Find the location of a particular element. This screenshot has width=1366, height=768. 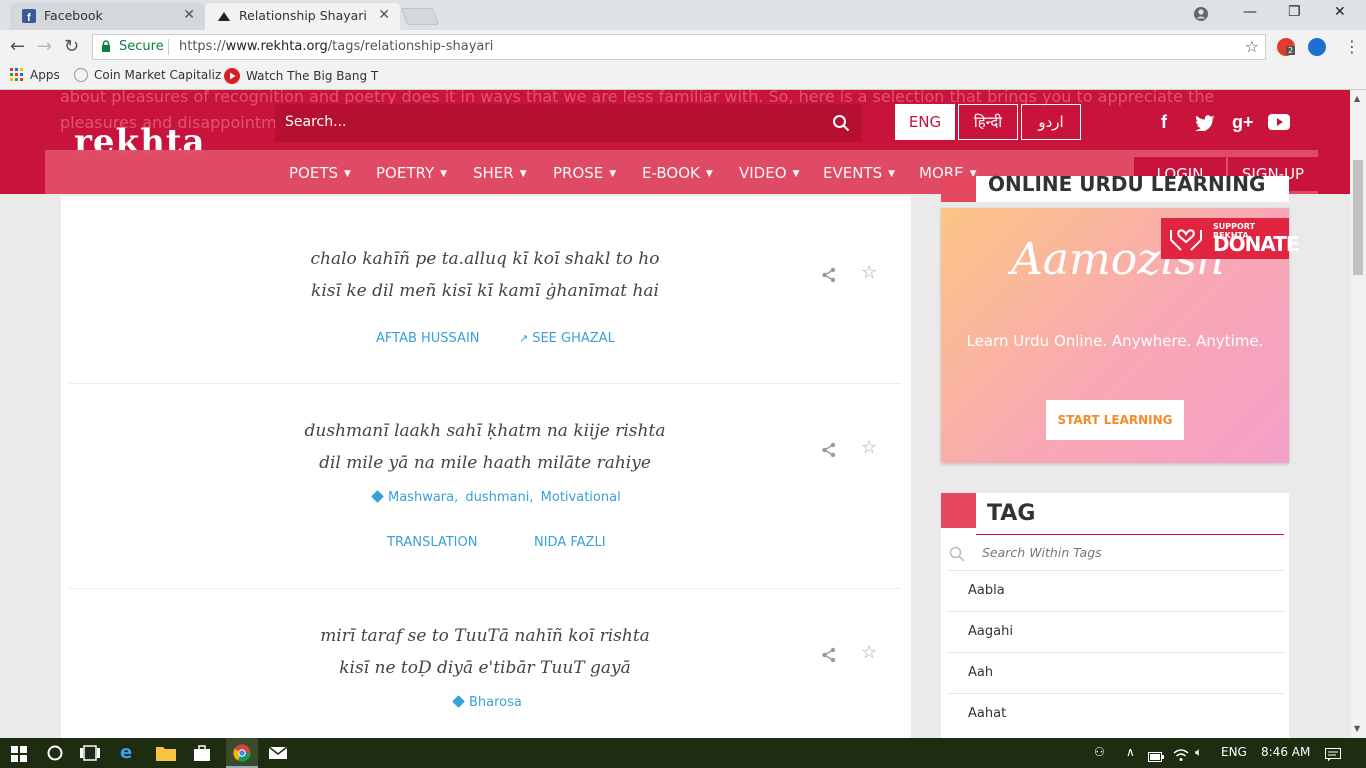

nav-video: VIDEO ▼ is located at coordinates (769, 173).